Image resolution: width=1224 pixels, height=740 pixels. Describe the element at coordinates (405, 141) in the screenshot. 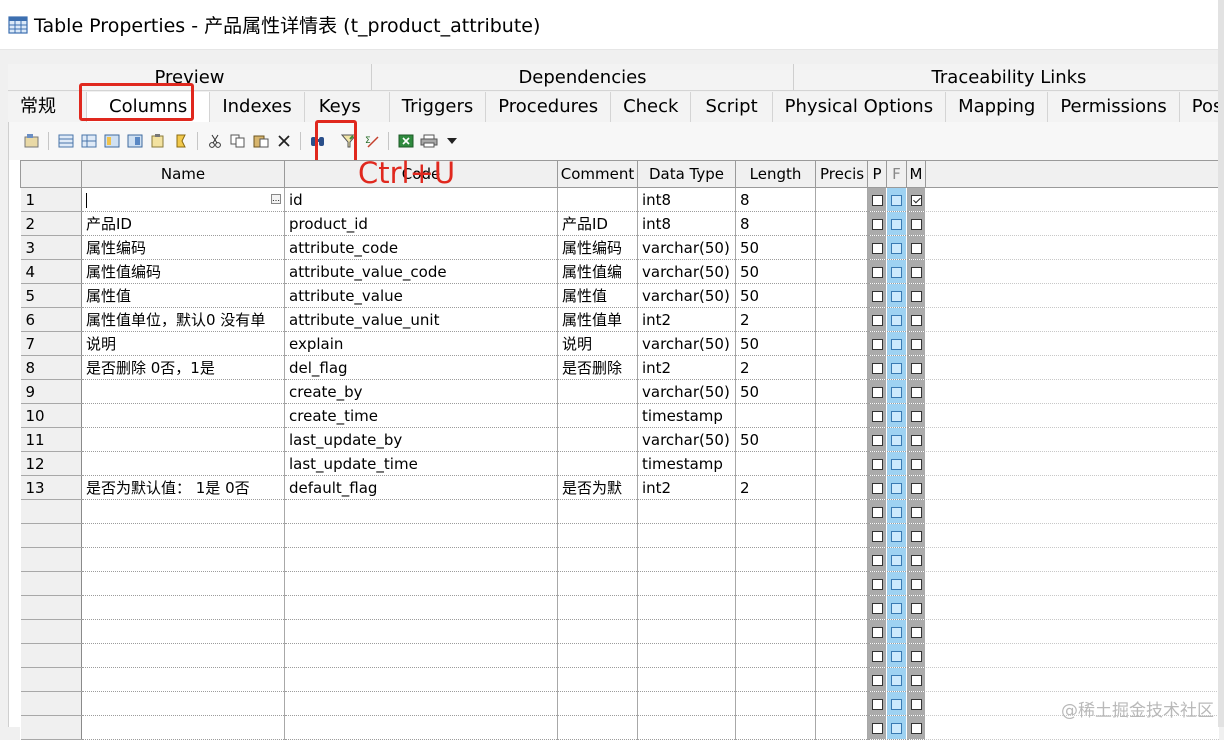

I see `excel-export-icon` at that location.